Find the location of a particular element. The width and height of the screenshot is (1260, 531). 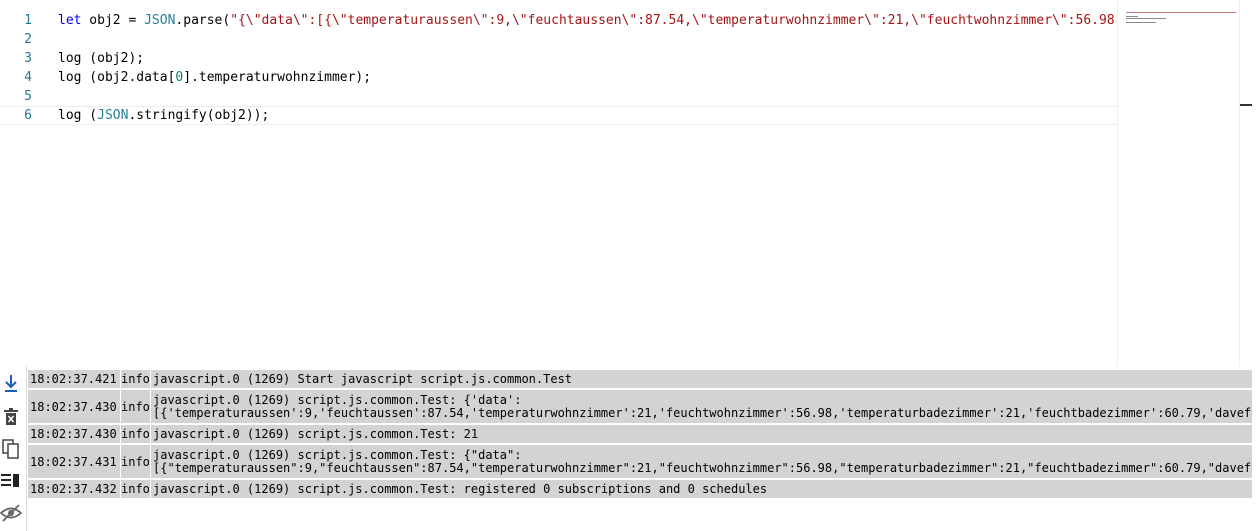

code-text: log (obj2.data[0].temperaturwohnzimmer); is located at coordinates (214, 77).